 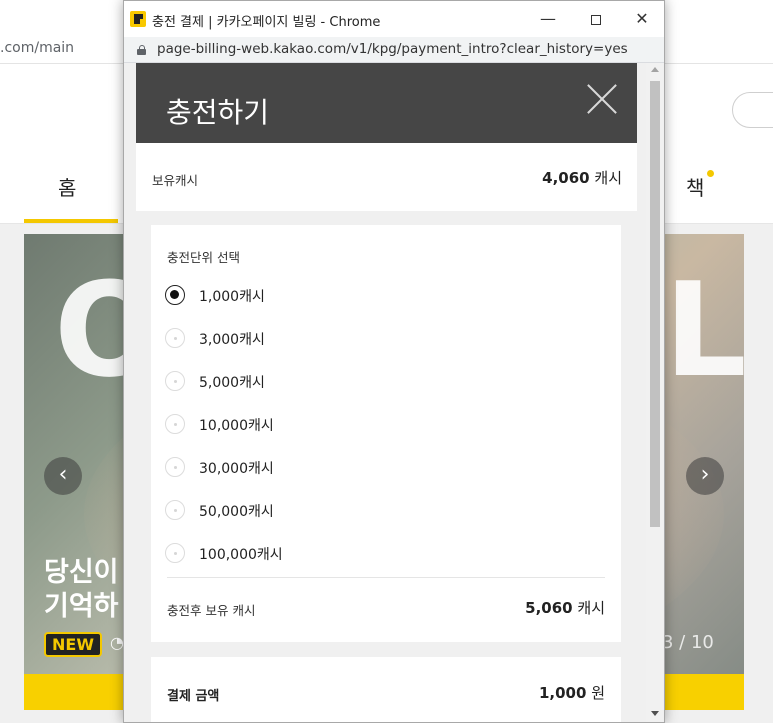 I want to click on window-title: 충전 결제 | 카카오페이지 빌링 - Chrome, so click(x=266, y=22).